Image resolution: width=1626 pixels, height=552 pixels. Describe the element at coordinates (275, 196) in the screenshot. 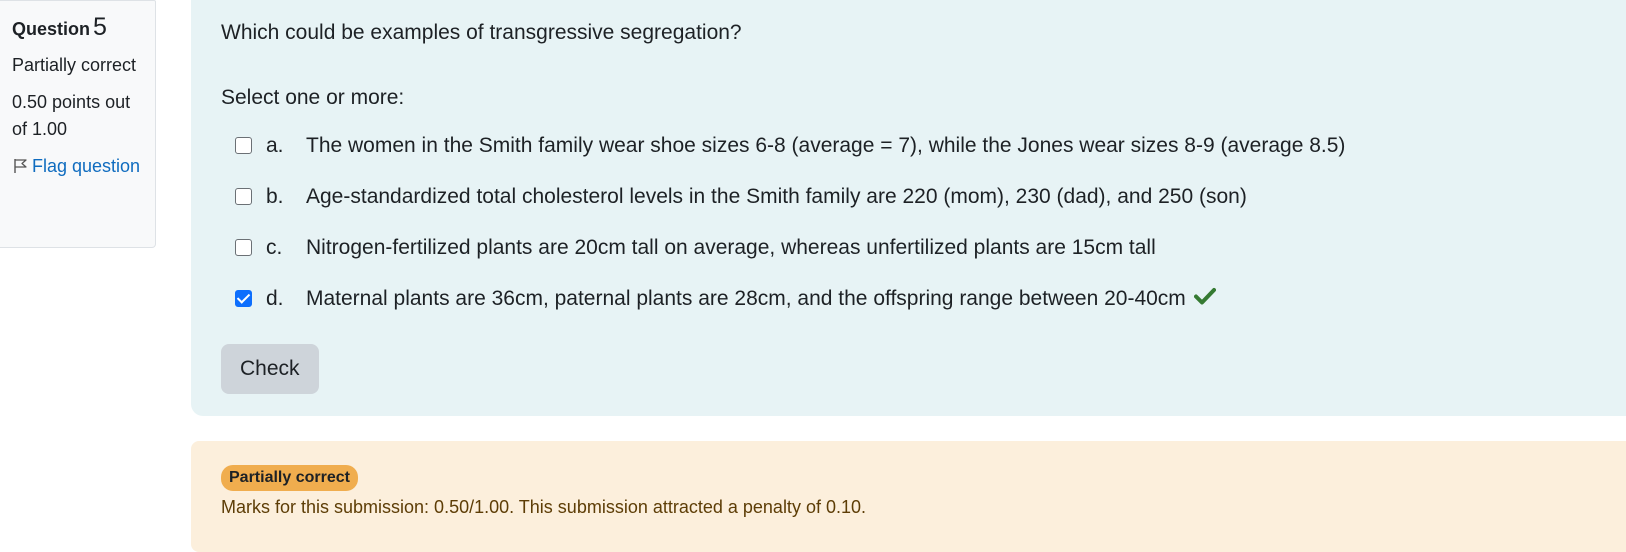

I see `option-letter: b.` at that location.